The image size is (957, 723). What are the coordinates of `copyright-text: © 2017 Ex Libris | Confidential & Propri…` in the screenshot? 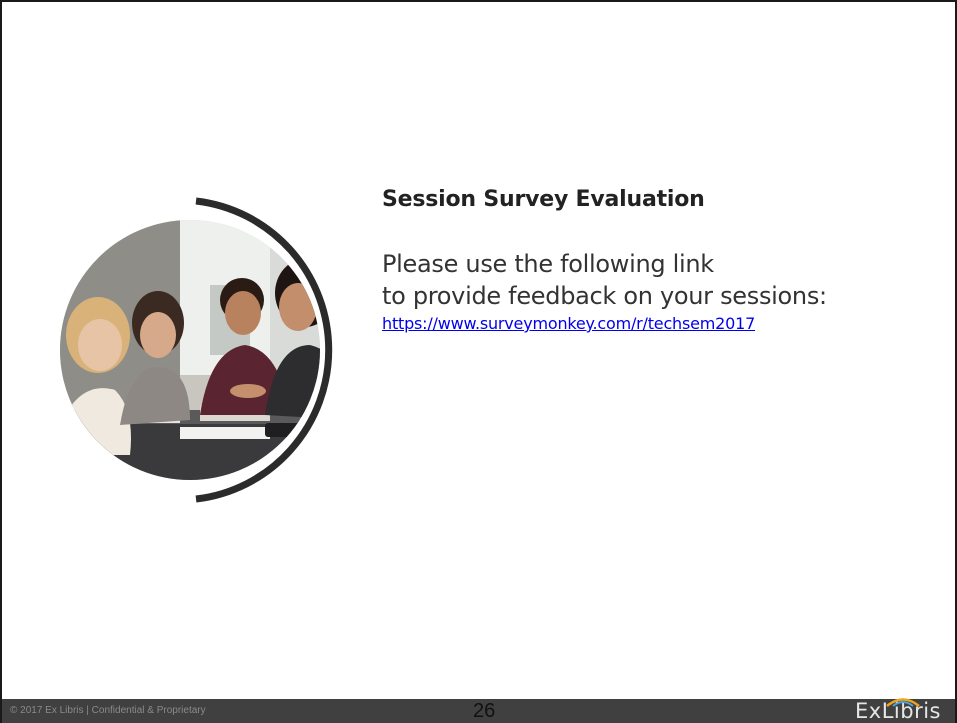 It's located at (108, 710).